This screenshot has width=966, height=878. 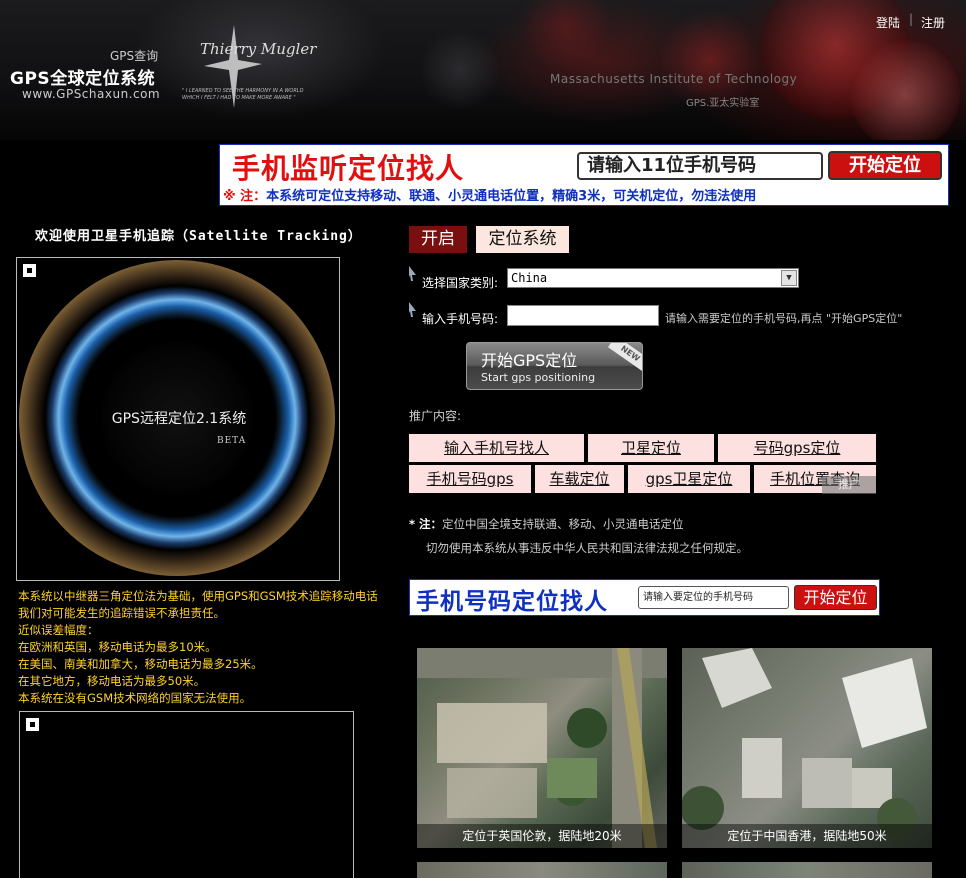 I want to click on logo-url: www.GPSchaxun.com, so click(x=91, y=94).